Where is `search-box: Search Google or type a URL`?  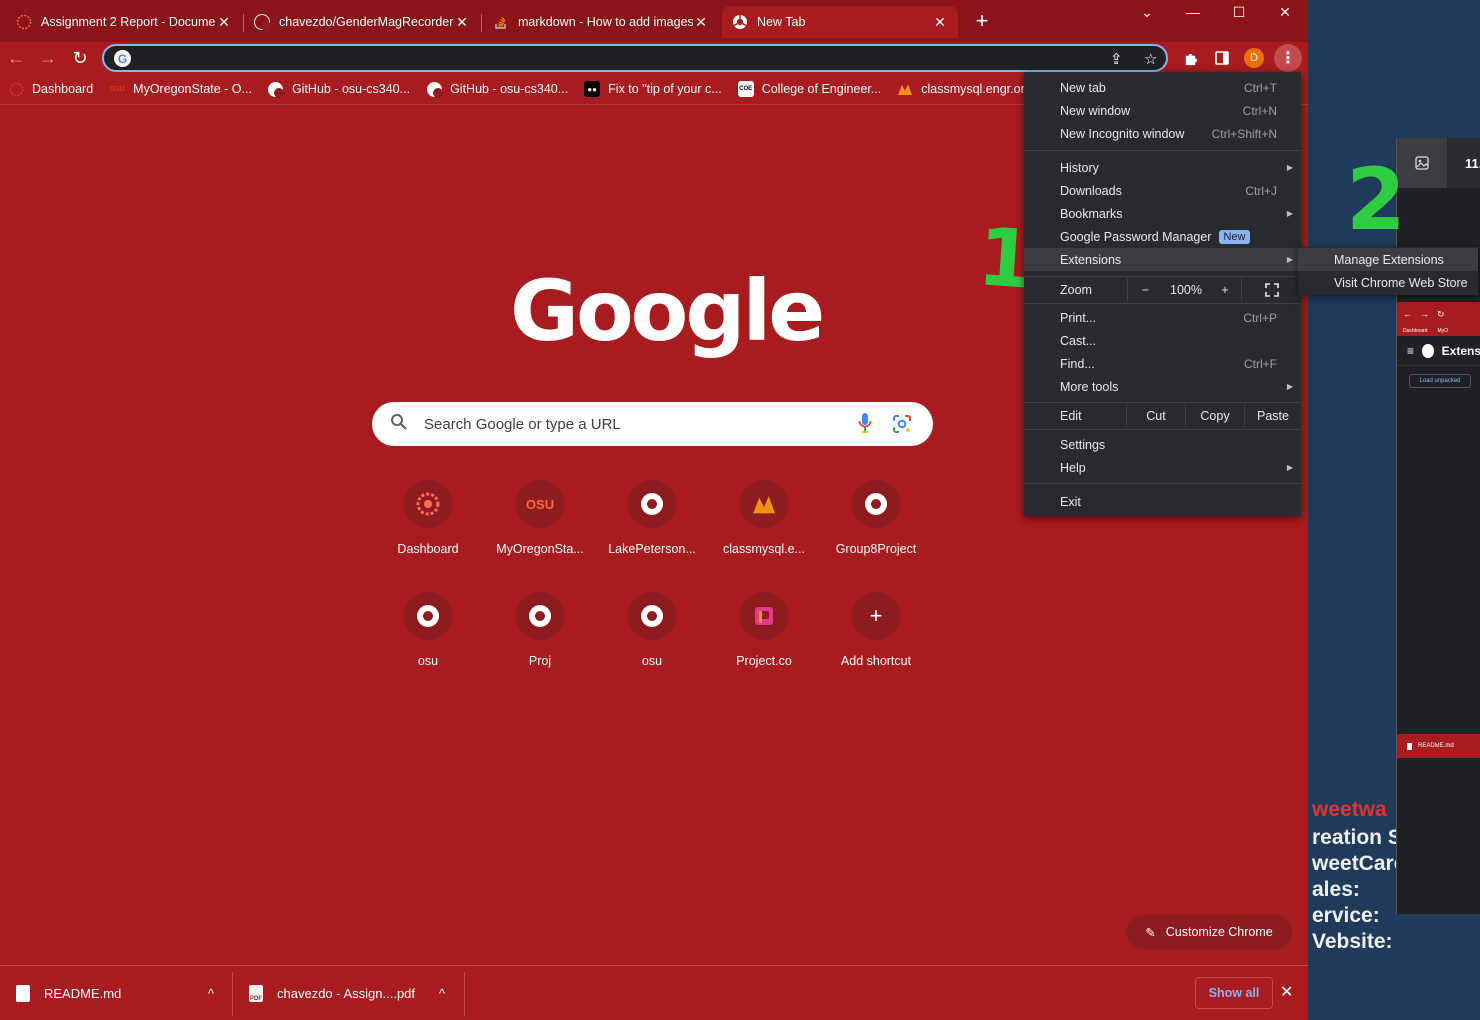 search-box: Search Google or type a URL is located at coordinates (652, 424).